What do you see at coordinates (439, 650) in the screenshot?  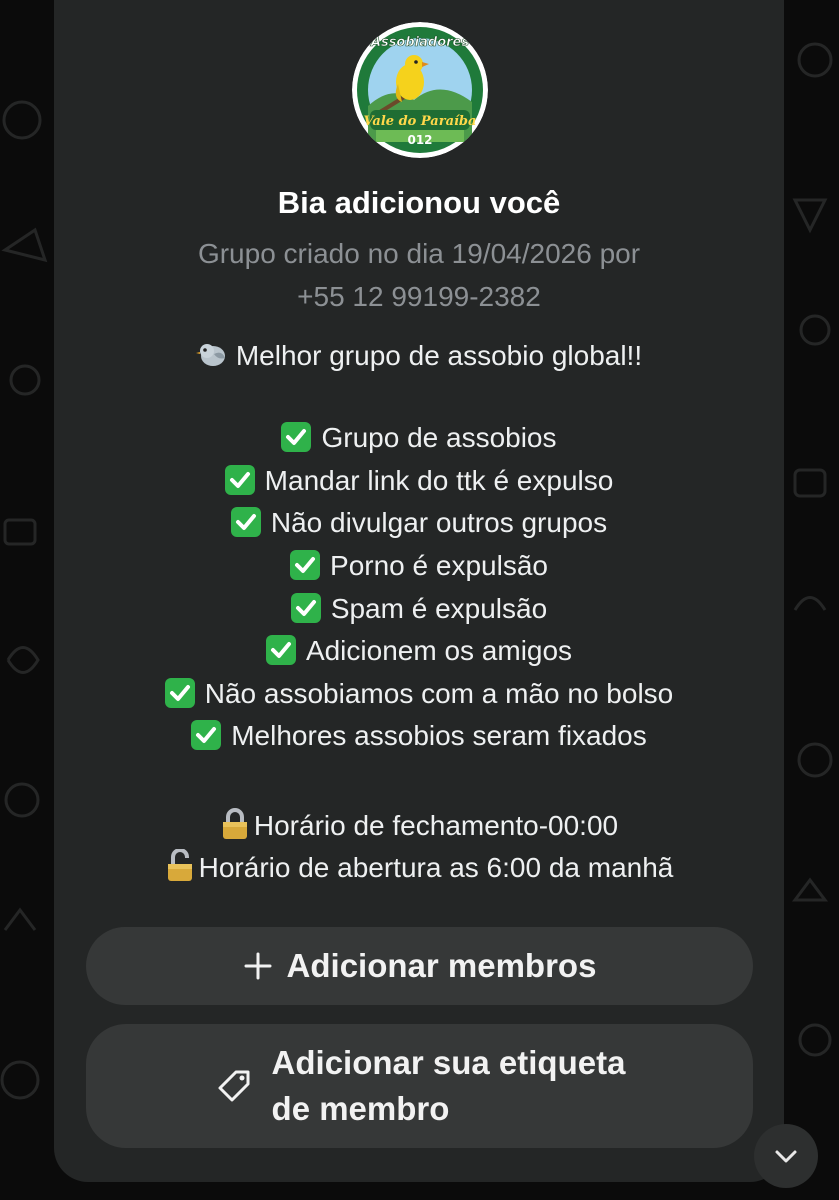 I see `rule-text: Adicionem os amigos` at bounding box center [439, 650].